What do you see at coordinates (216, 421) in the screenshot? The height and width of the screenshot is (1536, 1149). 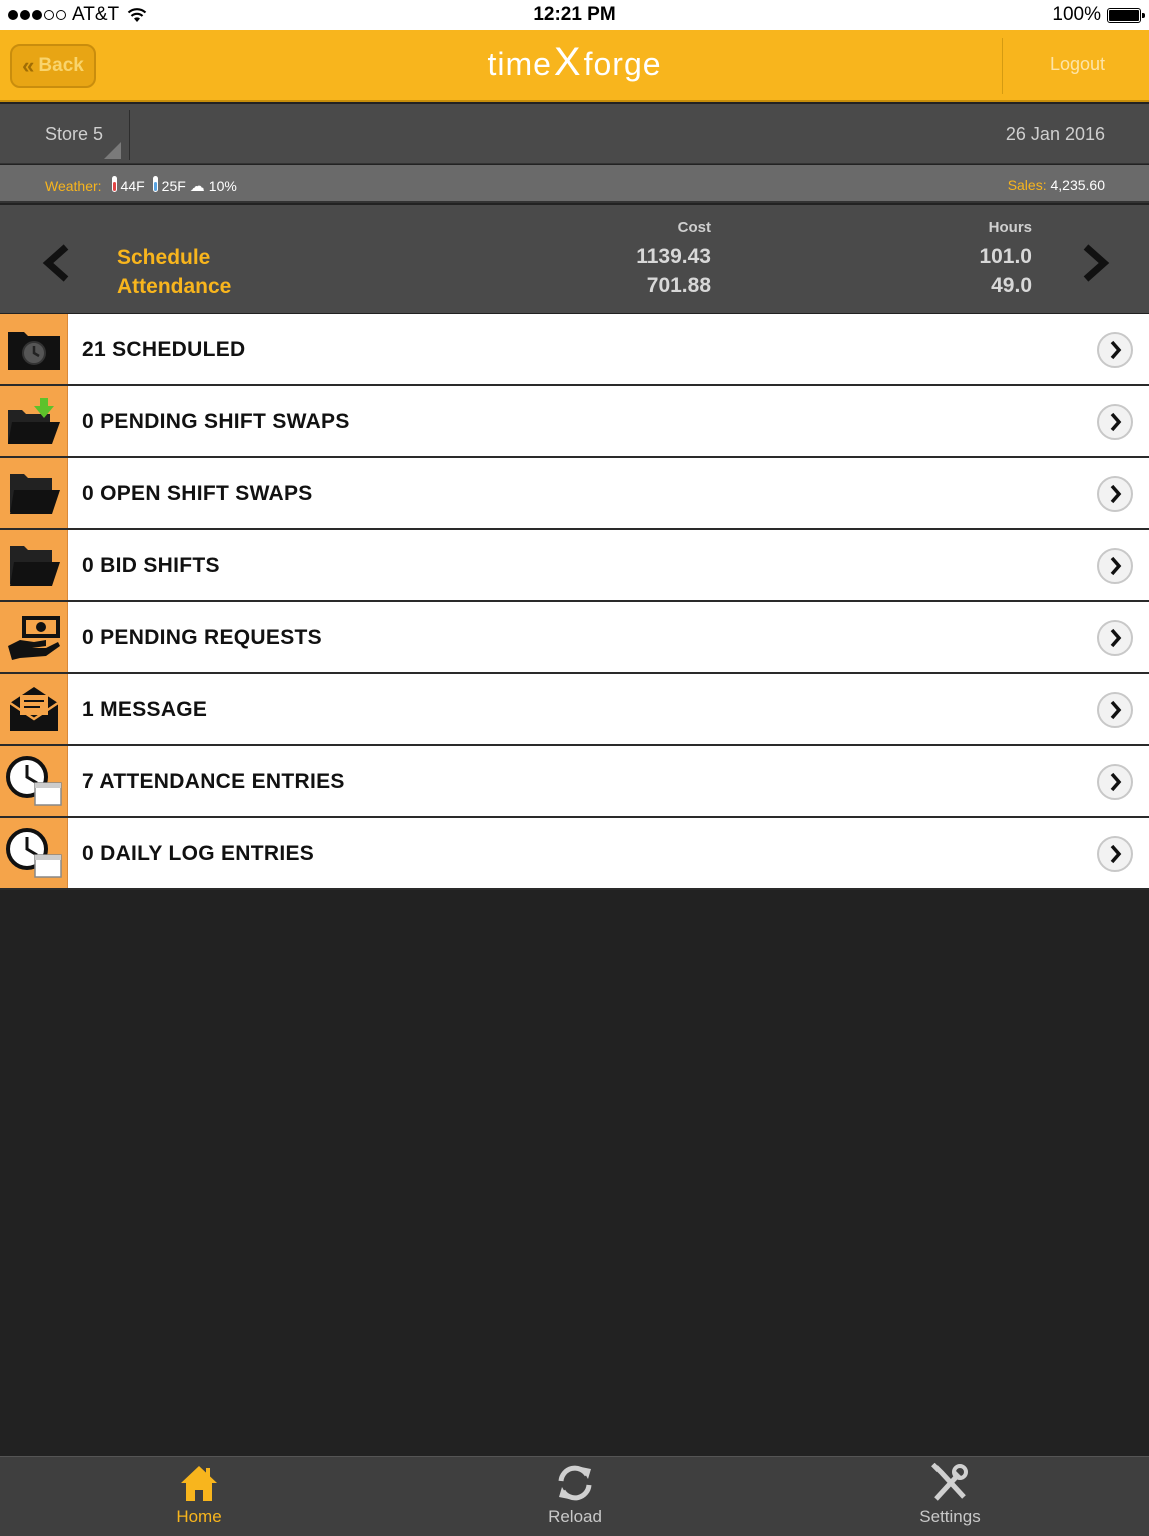 I see `list-item-label: 0 PENDING SHIFT SWAPS` at bounding box center [216, 421].